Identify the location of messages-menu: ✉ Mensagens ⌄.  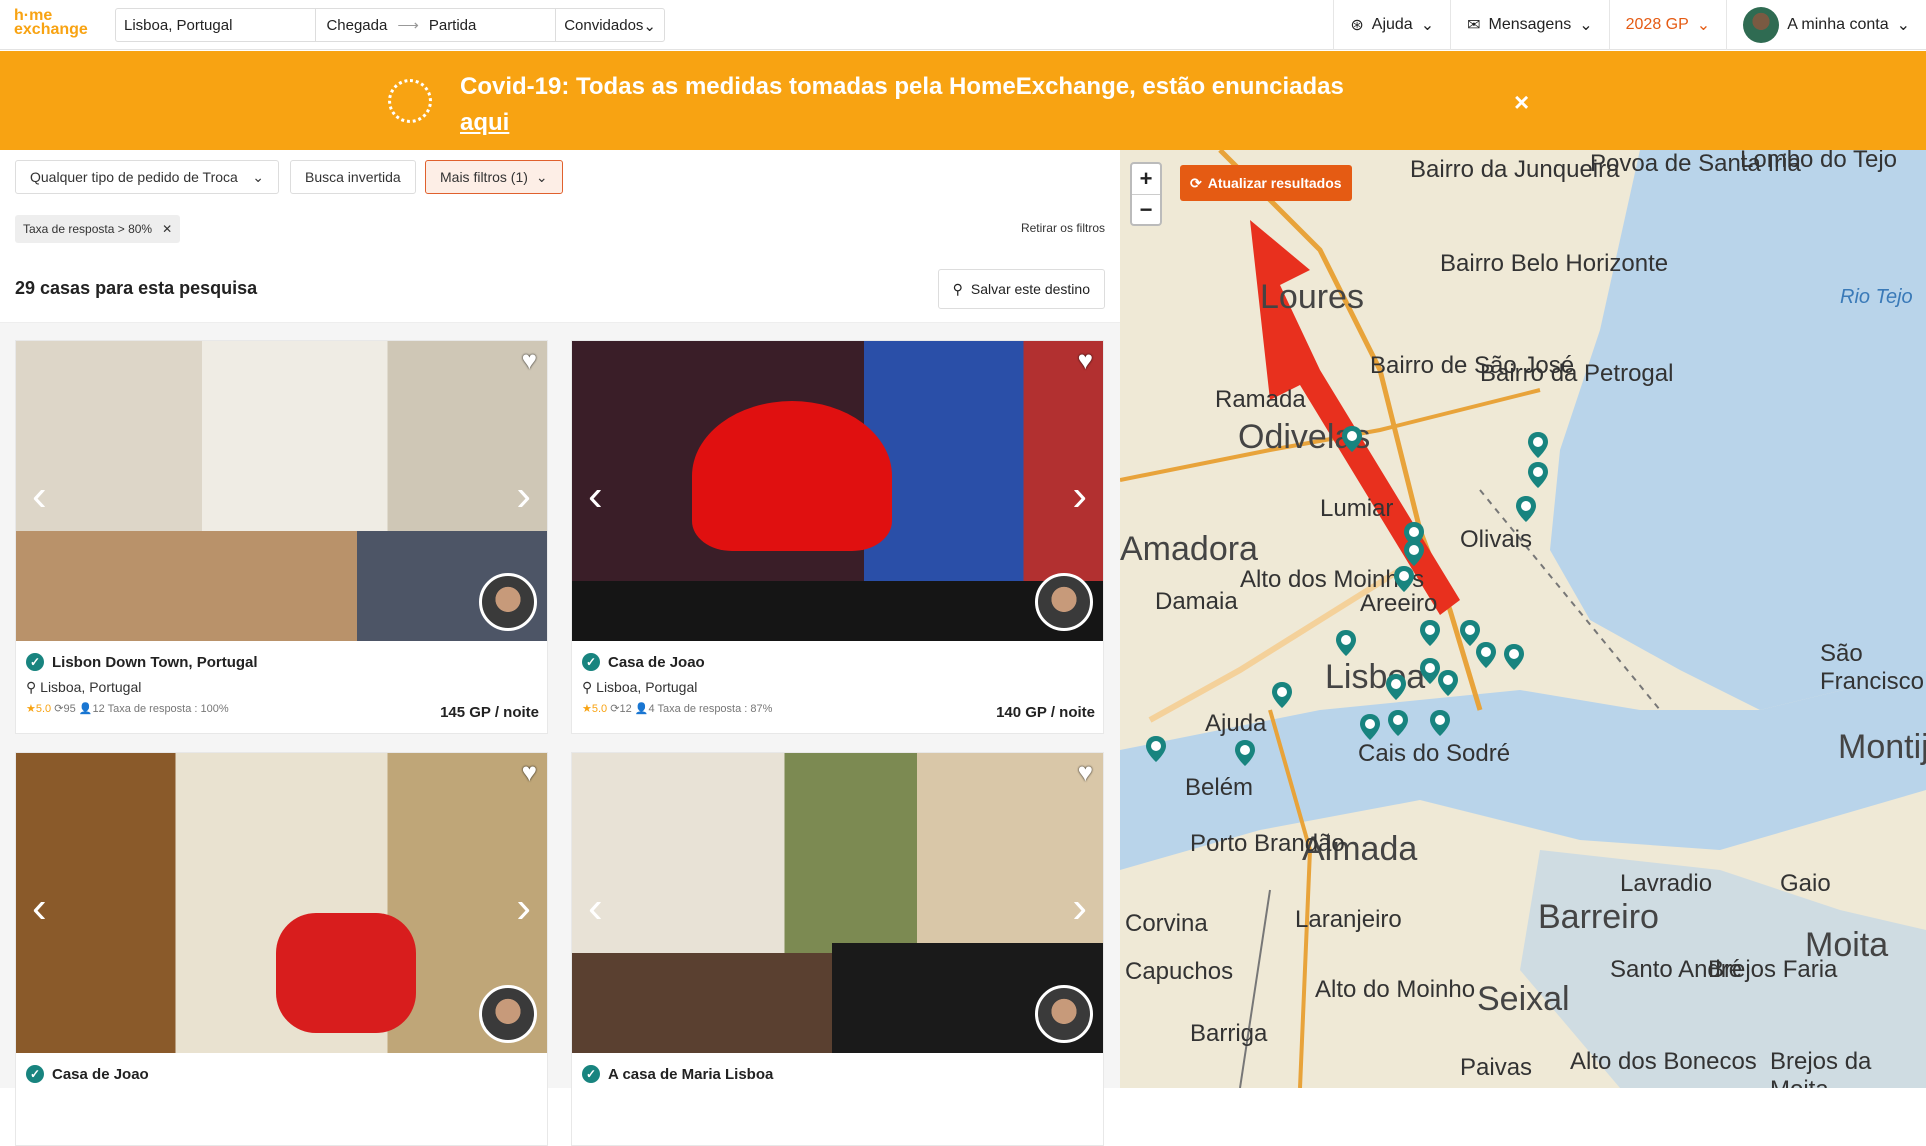
(1529, 25).